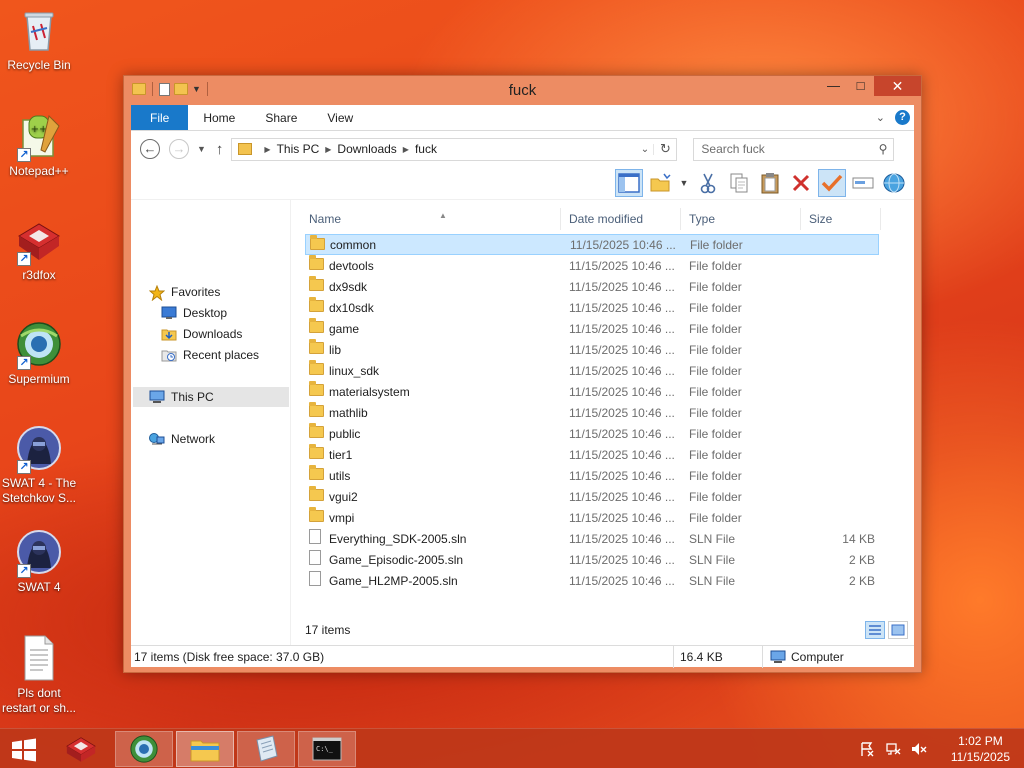 Image resolution: width=1024 pixels, height=768 pixels. Describe the element at coordinates (39, 145) in the screenshot. I see `desktop-icon-notepad-plus-plus: ++ ↗ Notepad++` at that location.